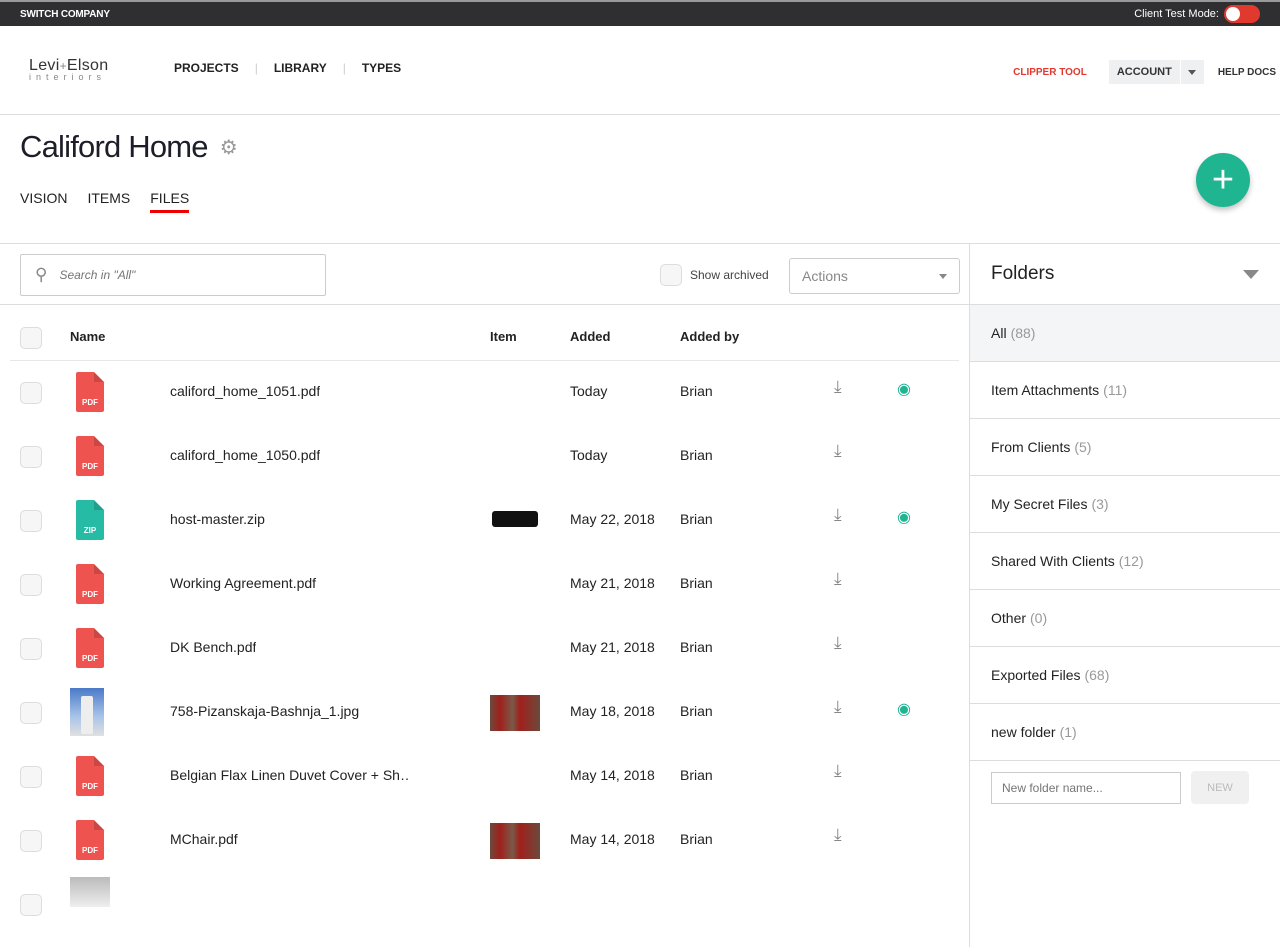 Image resolution: width=1280 pixels, height=947 pixels. I want to click on column-added: Added, so click(590, 336).